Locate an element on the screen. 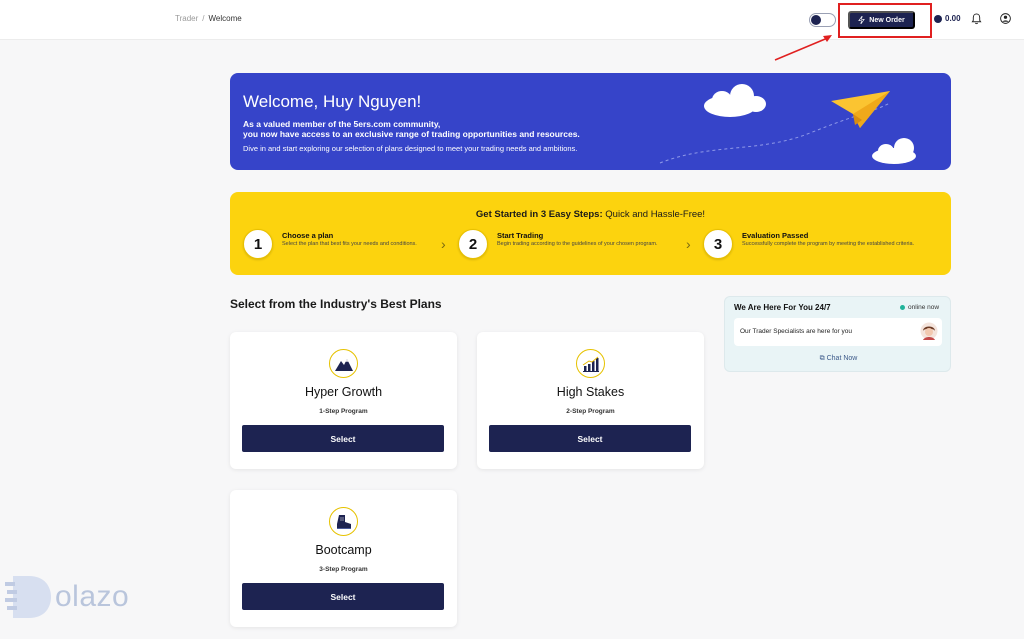  step-number: 2 is located at coordinates (473, 244).